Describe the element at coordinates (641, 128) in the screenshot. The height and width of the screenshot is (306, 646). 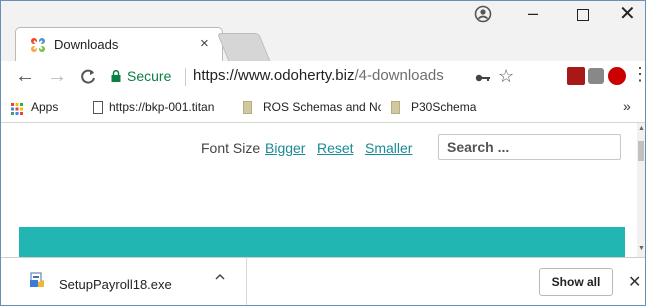
I see `scroll-up-icon: ▲` at that location.